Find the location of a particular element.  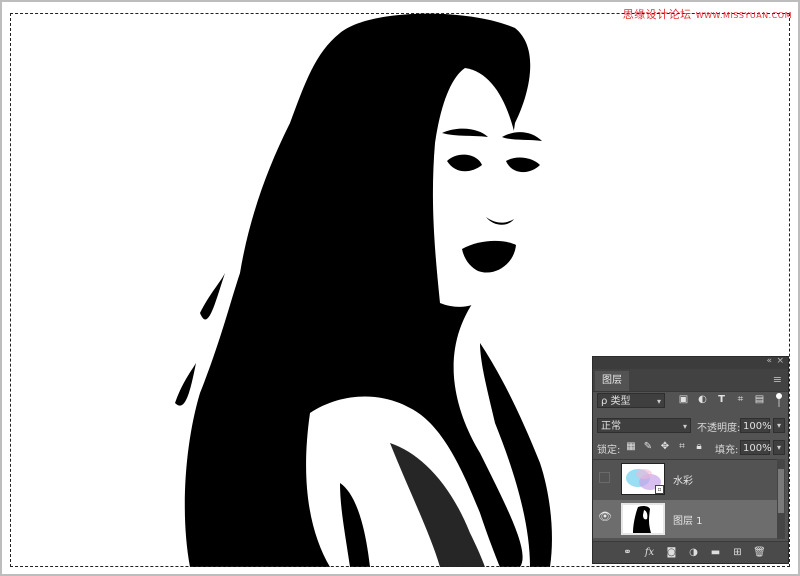

mask-icon: ◙ is located at coordinates (671, 552).